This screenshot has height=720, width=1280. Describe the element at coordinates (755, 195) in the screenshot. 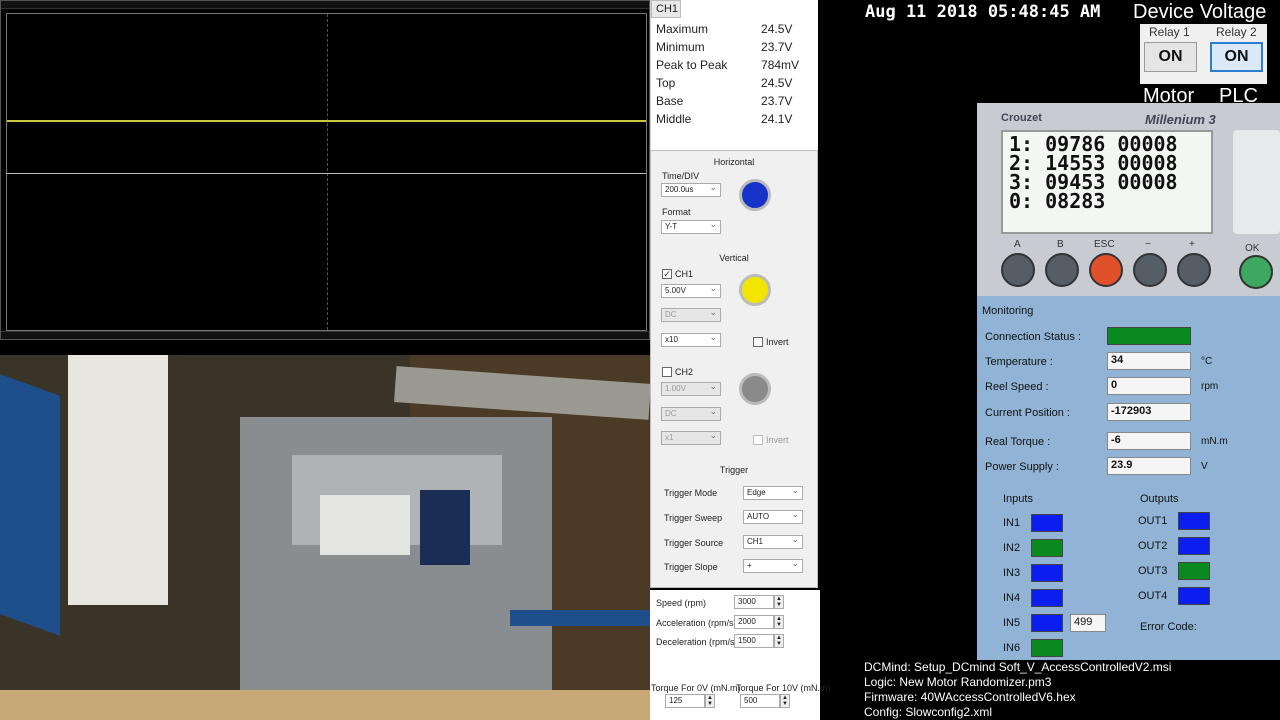

I see `horizontal-knob` at that location.